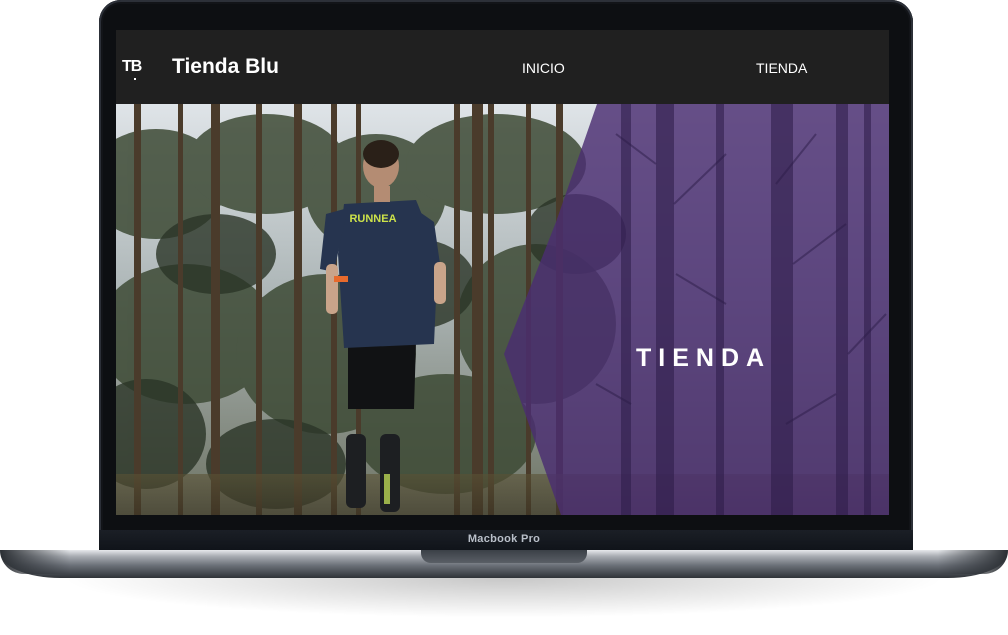 The image size is (1008, 635). Describe the element at coordinates (372, 219) in the screenshot. I see `shirt-text: RUNNEA` at that location.